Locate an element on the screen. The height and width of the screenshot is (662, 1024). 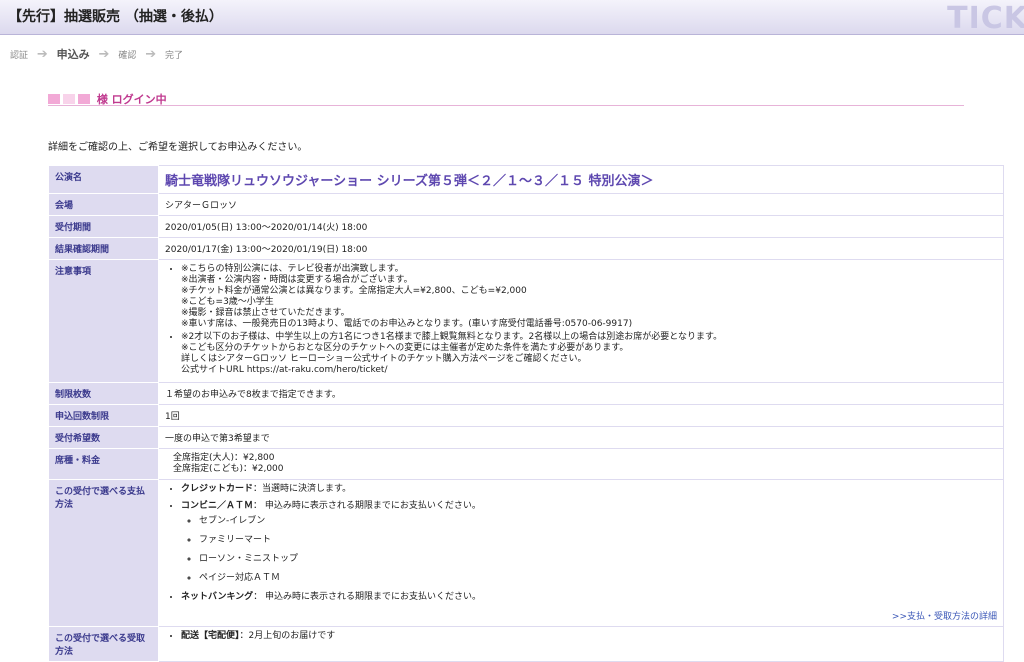
store-list: セブン-イレブン ファミリーマート ローソン・ミニストップ ペイジー対応ＡＴＭ is located at coordinates (589, 550).